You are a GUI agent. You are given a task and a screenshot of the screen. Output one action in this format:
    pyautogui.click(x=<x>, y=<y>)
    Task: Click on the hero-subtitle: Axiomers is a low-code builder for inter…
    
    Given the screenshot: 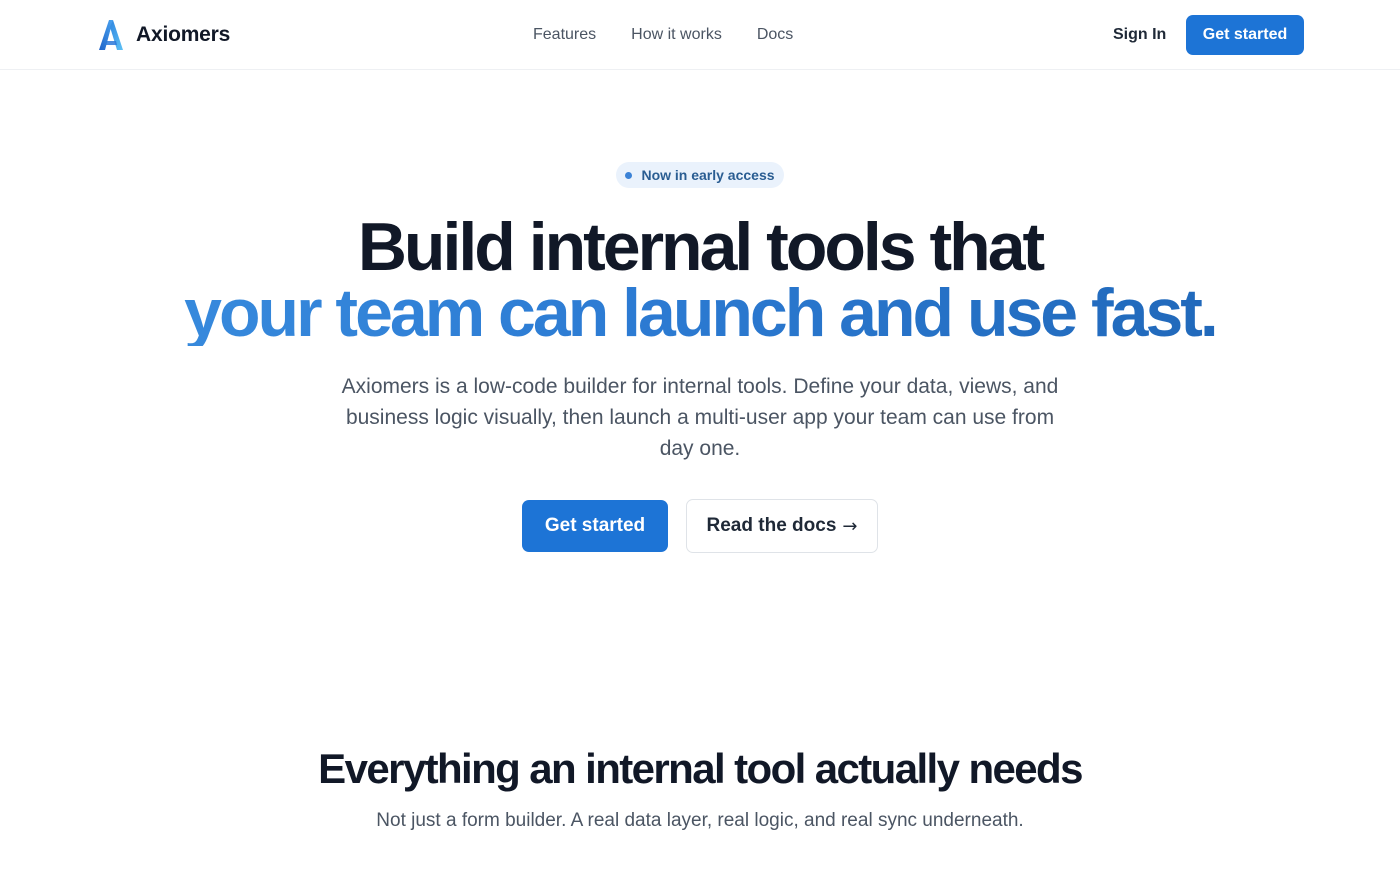 What is the action you would take?
    pyautogui.click(x=700, y=417)
    